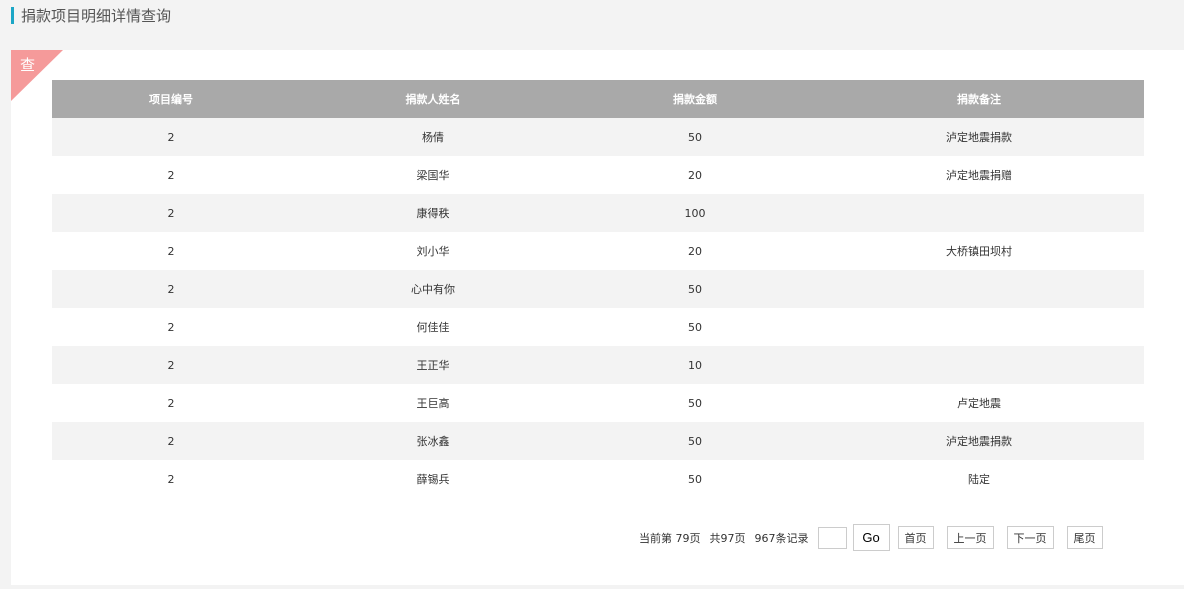  I want to click on go-button: Go, so click(871, 537).